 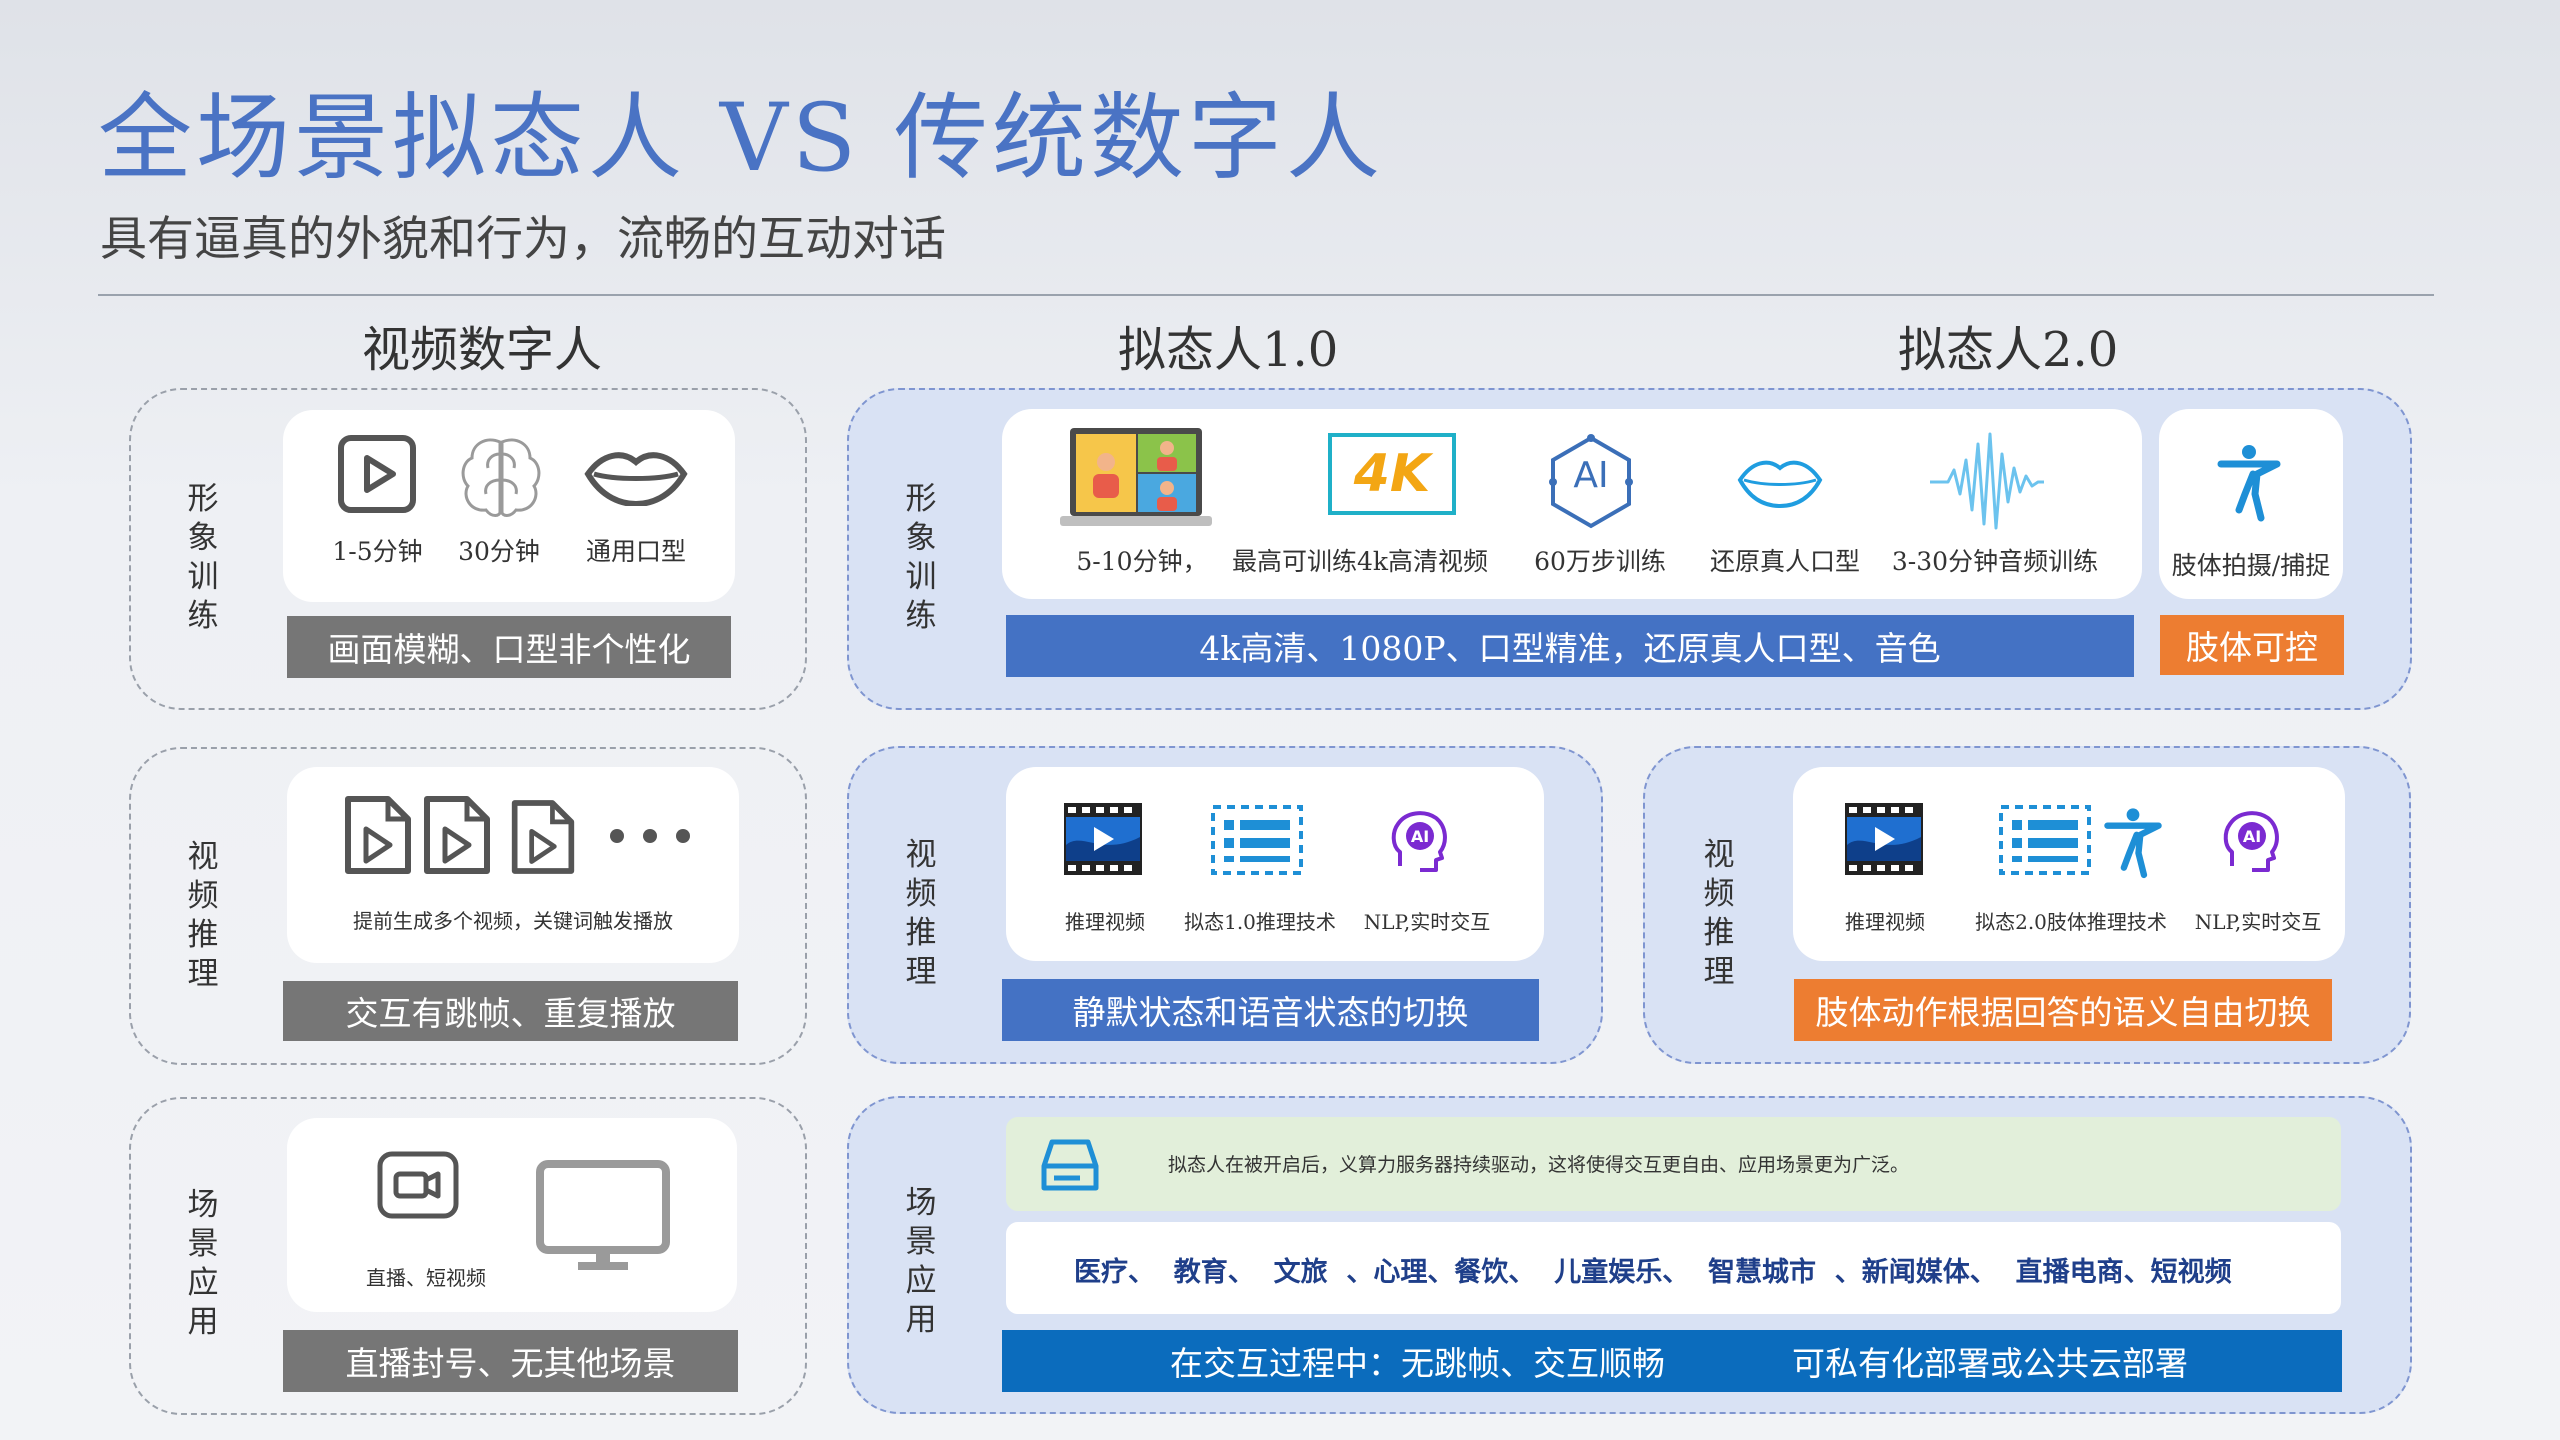 I want to click on mimic-training-caption-body: 肢体拍摄/捕捉, so click(x=2251, y=565).